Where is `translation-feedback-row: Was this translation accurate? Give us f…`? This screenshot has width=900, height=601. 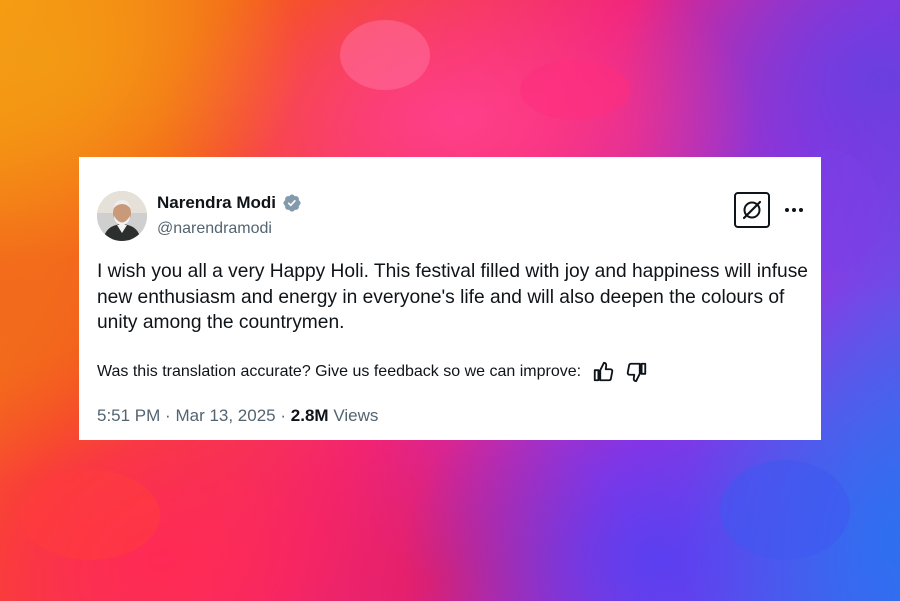
translation-feedback-row: Was this translation accurate? Give us f… is located at coordinates (373, 372).